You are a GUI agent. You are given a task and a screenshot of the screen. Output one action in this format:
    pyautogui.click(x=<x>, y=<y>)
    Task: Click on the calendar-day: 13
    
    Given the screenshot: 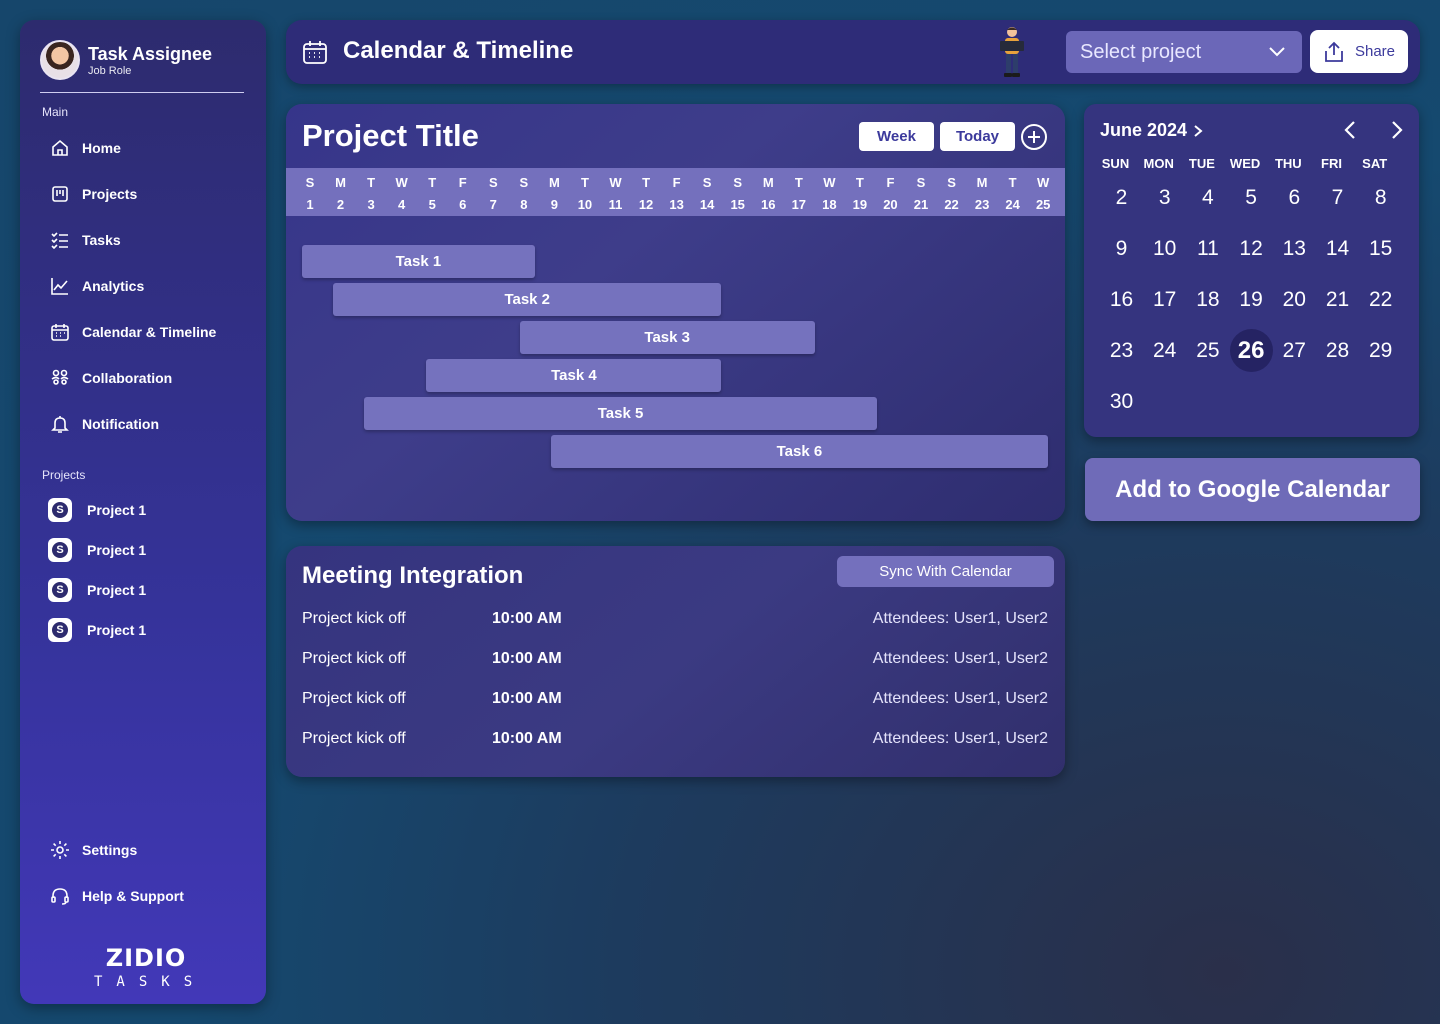 What is the action you would take?
    pyautogui.click(x=1294, y=248)
    